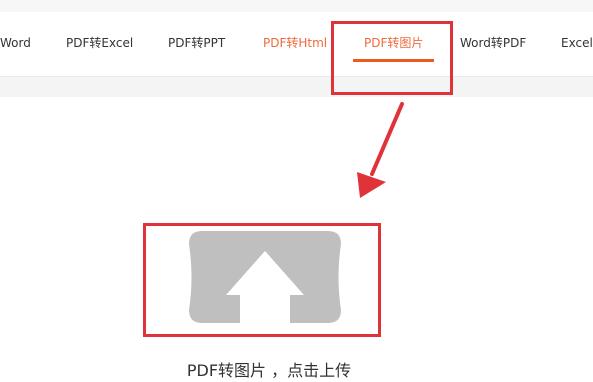  Describe the element at coordinates (296, 6) in the screenshot. I see `top-strip` at that location.